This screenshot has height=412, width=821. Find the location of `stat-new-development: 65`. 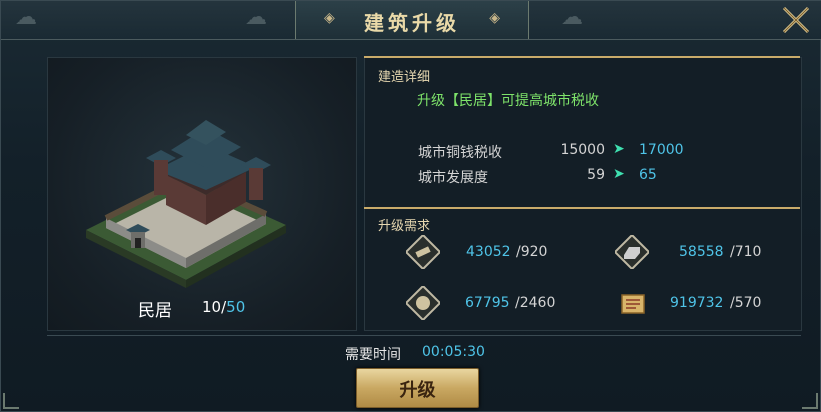

stat-new-development: 65 is located at coordinates (648, 175).